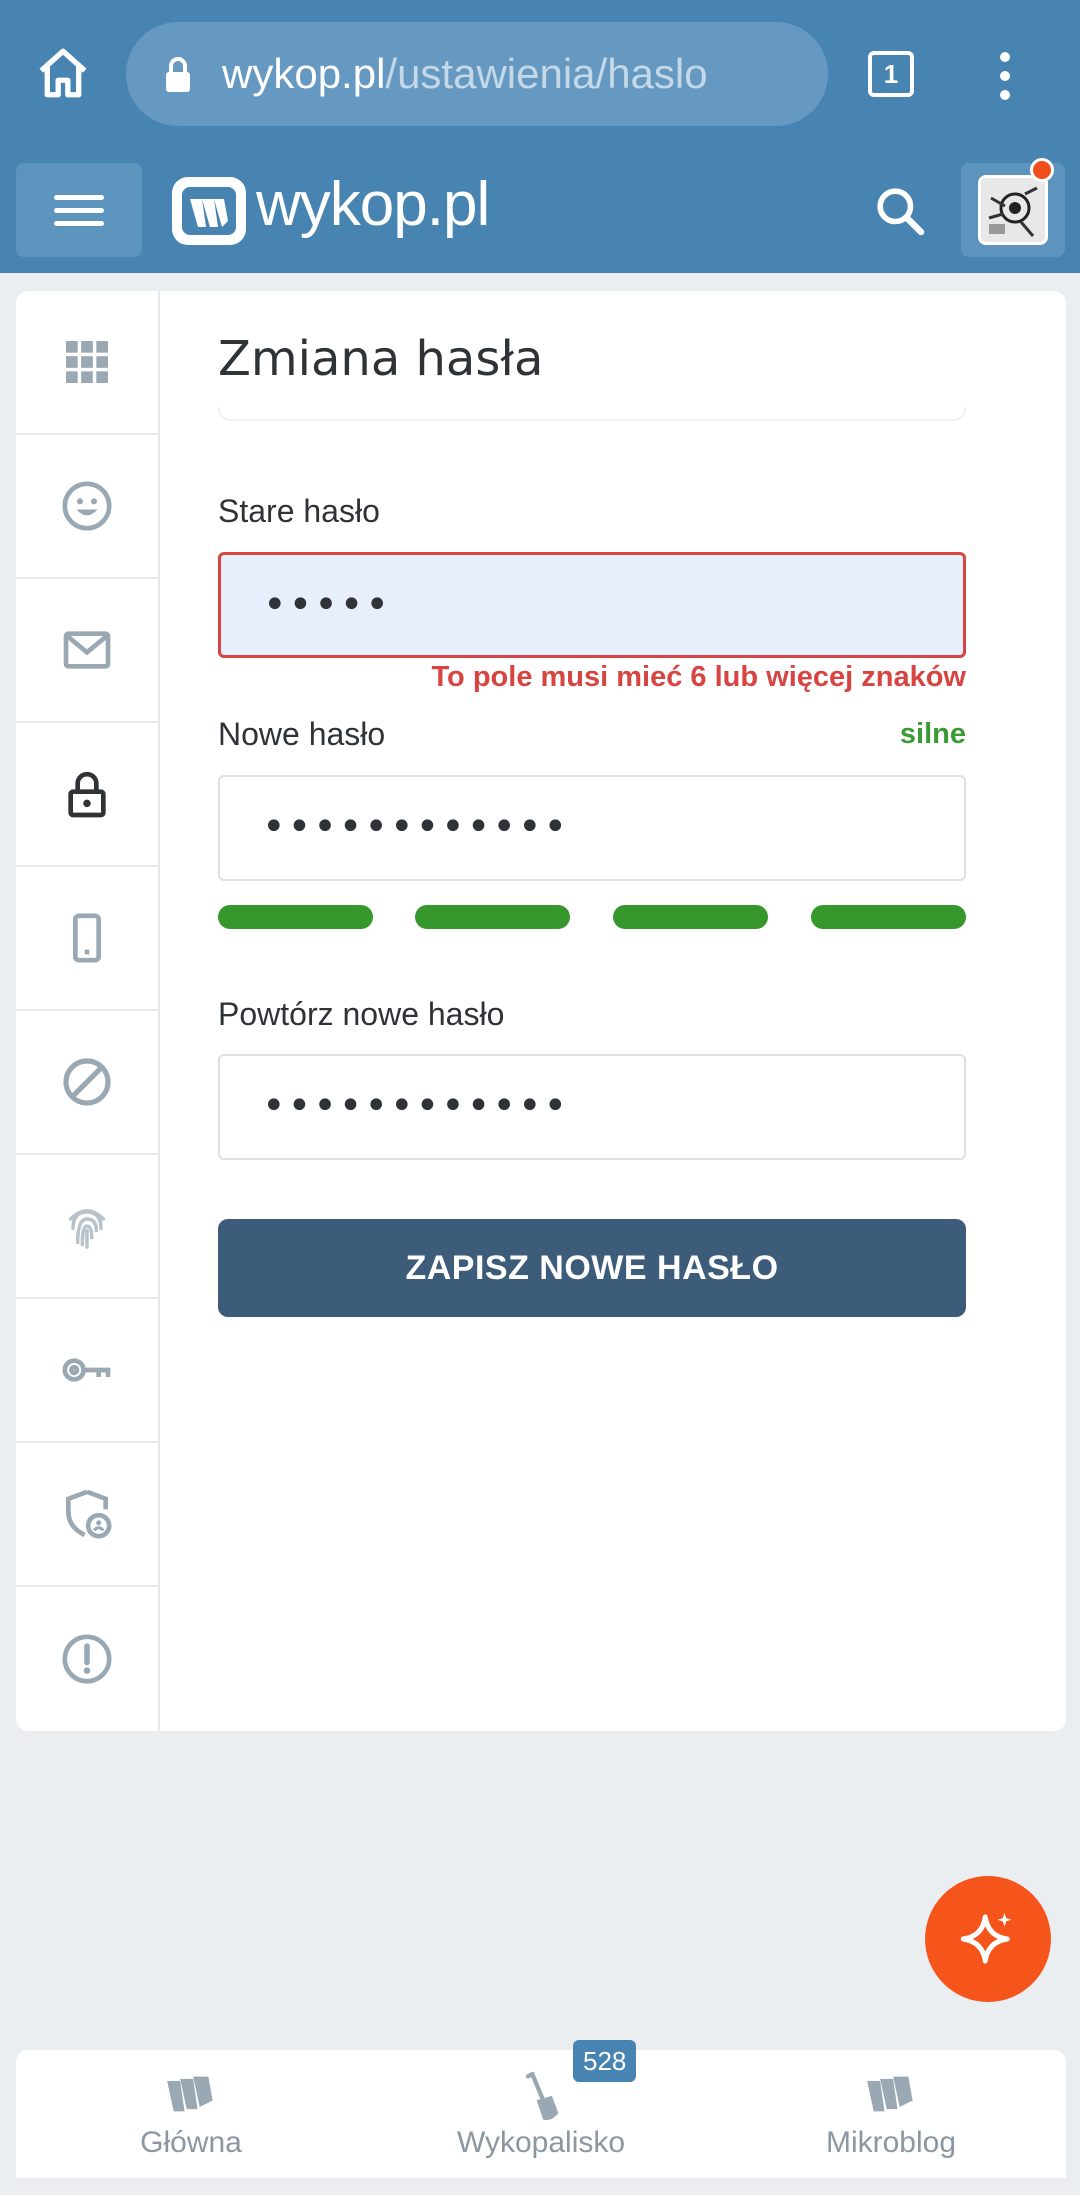 The image size is (1080, 2195). I want to click on block-icon, so click(87, 1082).